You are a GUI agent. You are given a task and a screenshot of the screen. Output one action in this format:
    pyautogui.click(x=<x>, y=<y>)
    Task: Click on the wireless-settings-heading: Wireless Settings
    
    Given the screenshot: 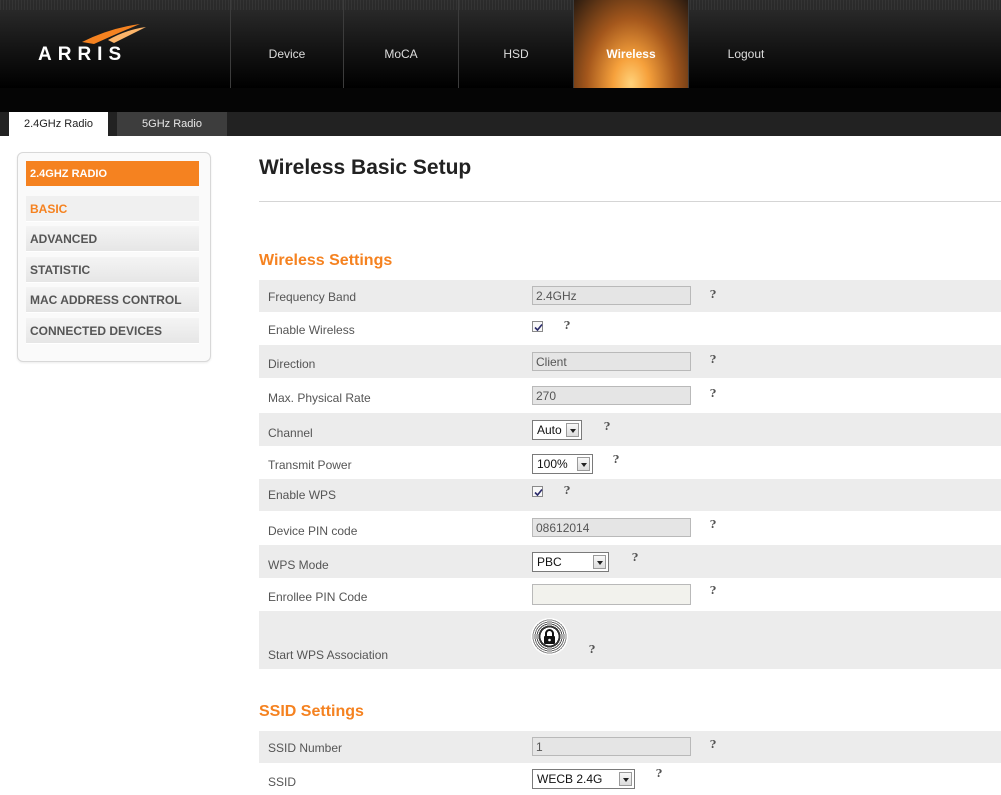 What is the action you would take?
    pyautogui.click(x=326, y=260)
    